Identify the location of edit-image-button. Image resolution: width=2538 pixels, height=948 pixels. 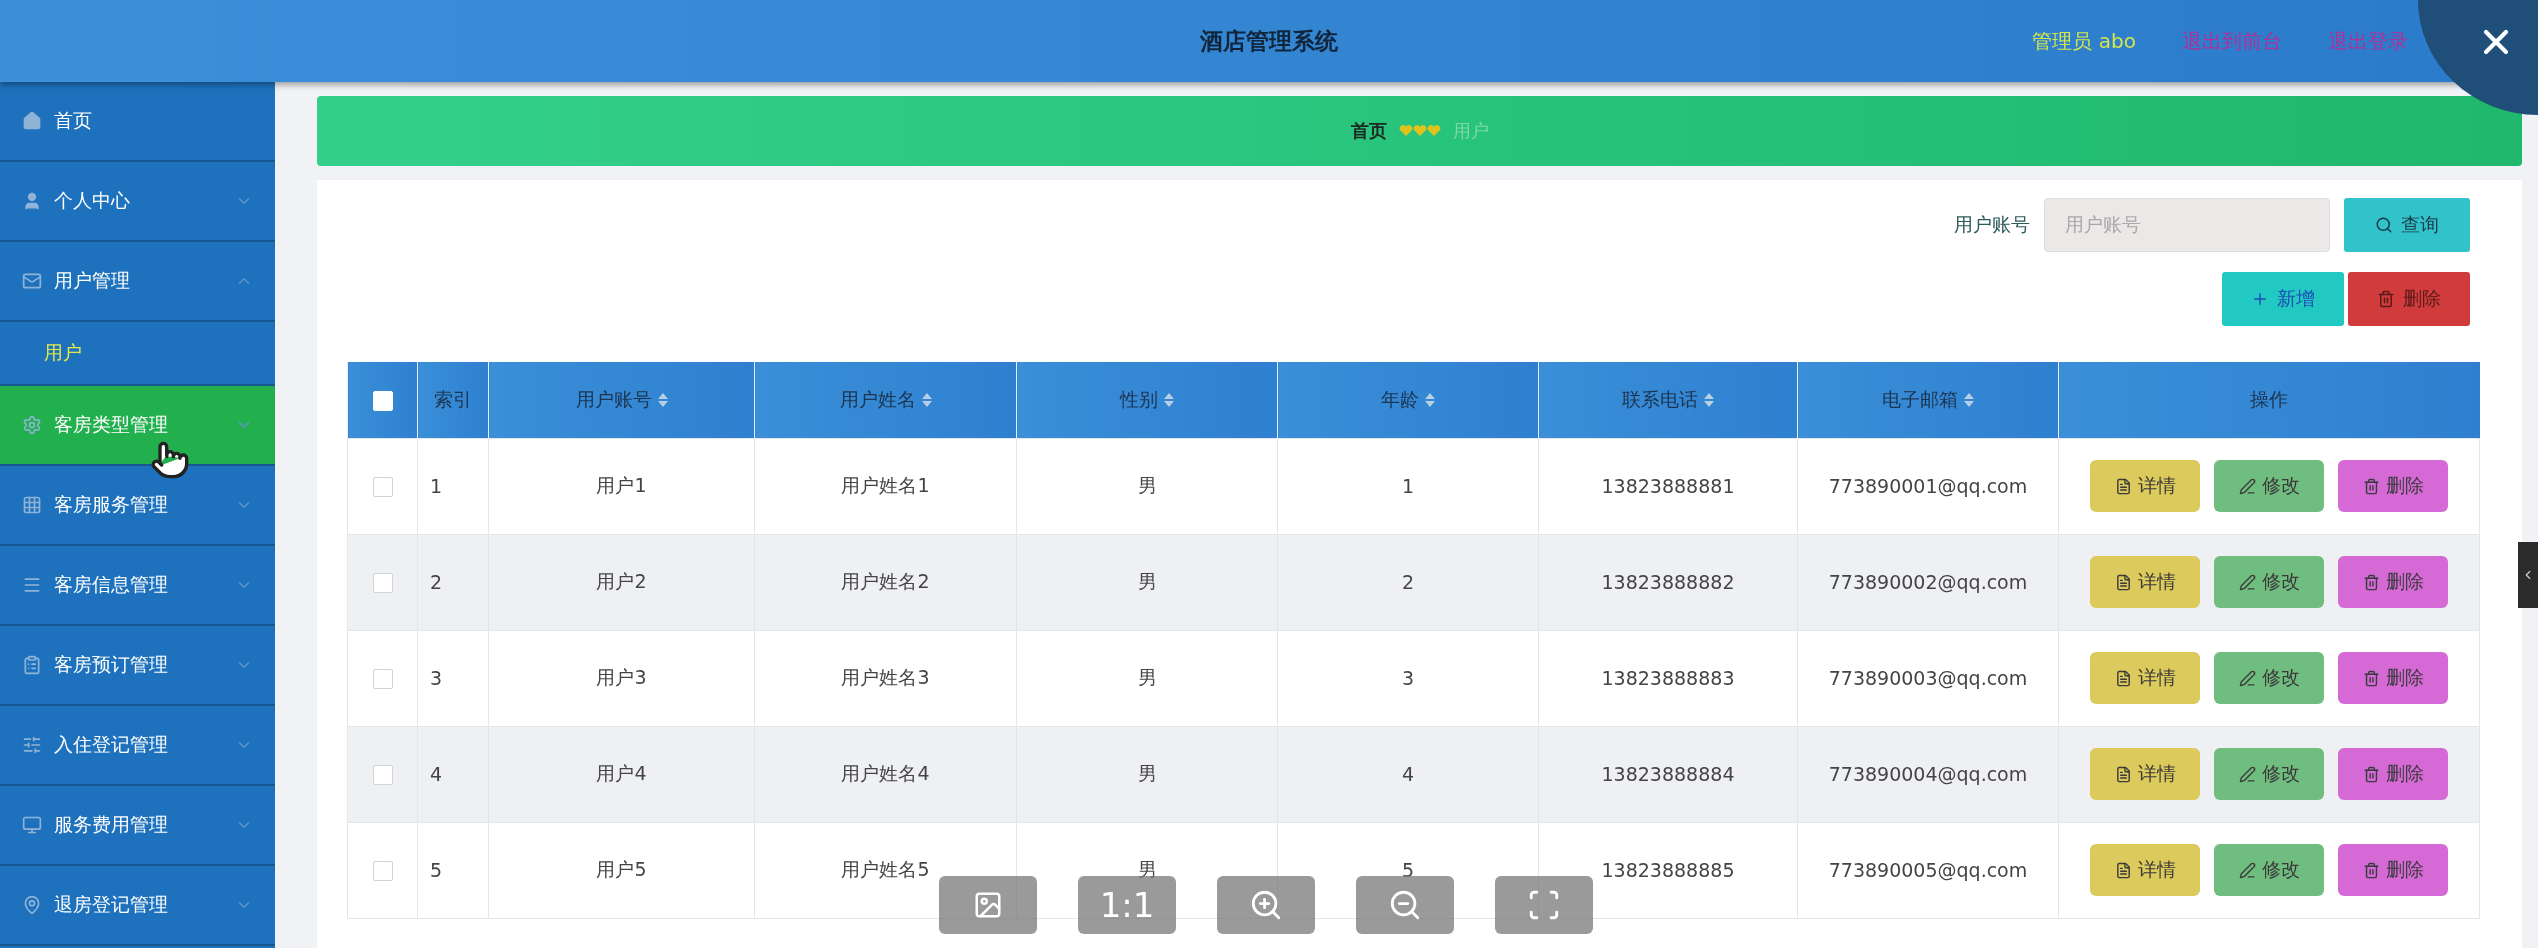
(988, 905).